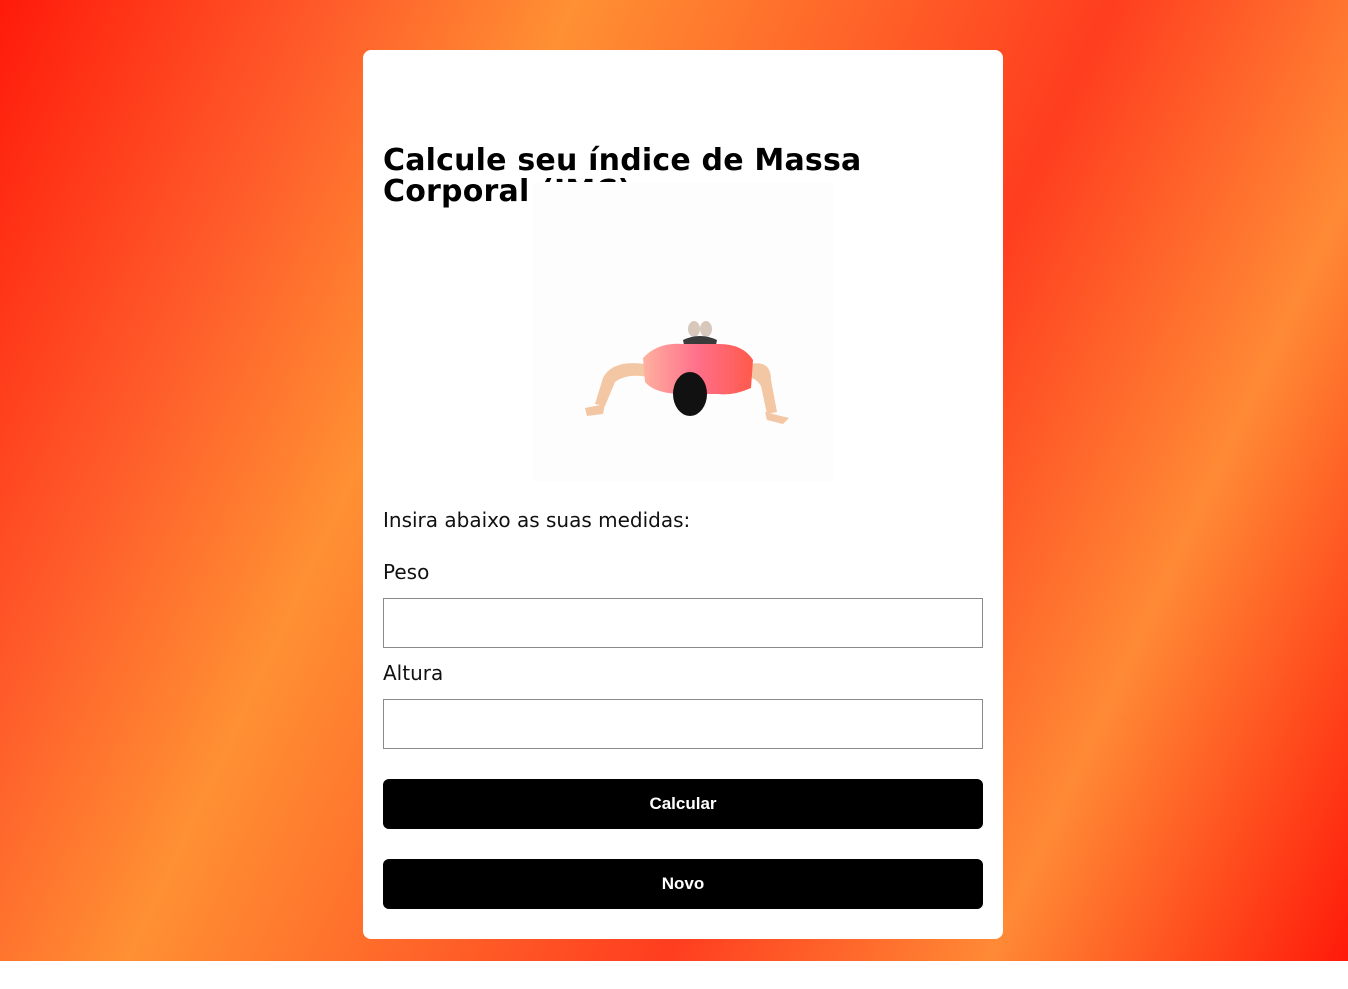 The height and width of the screenshot is (989, 1348). Describe the element at coordinates (683, 332) in the screenshot. I see `person-pushup-icon` at that location.